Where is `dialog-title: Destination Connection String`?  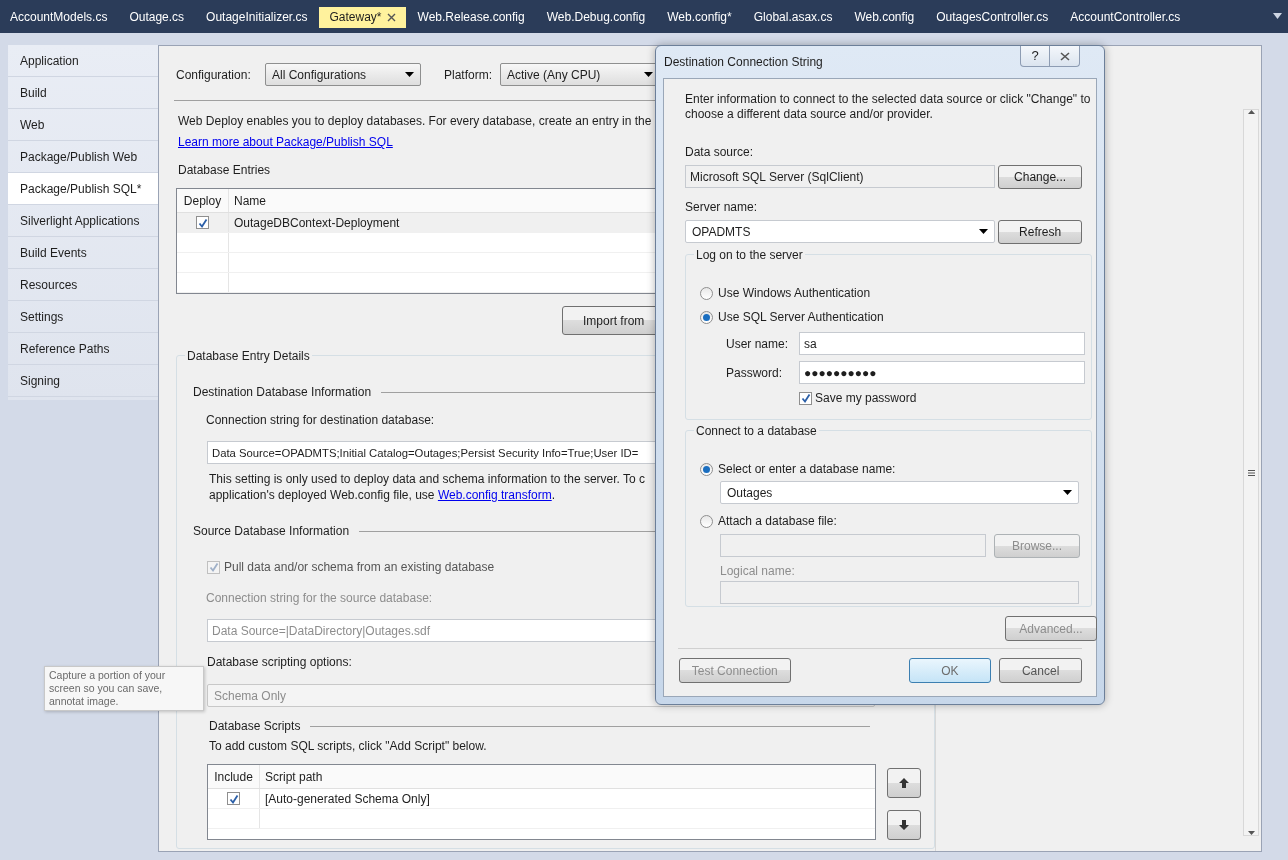
dialog-title: Destination Connection String is located at coordinates (743, 62).